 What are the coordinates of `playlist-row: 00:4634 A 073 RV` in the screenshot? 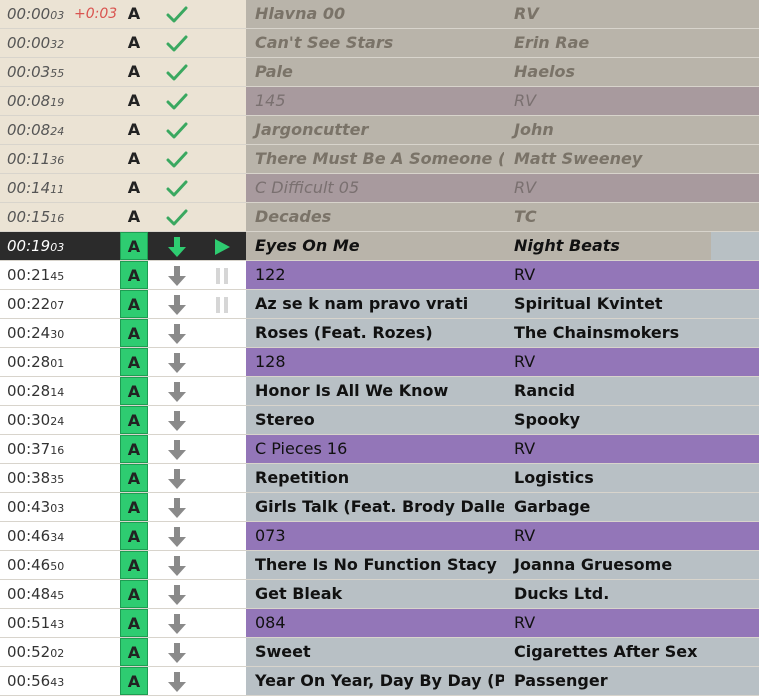 It's located at (379, 536).